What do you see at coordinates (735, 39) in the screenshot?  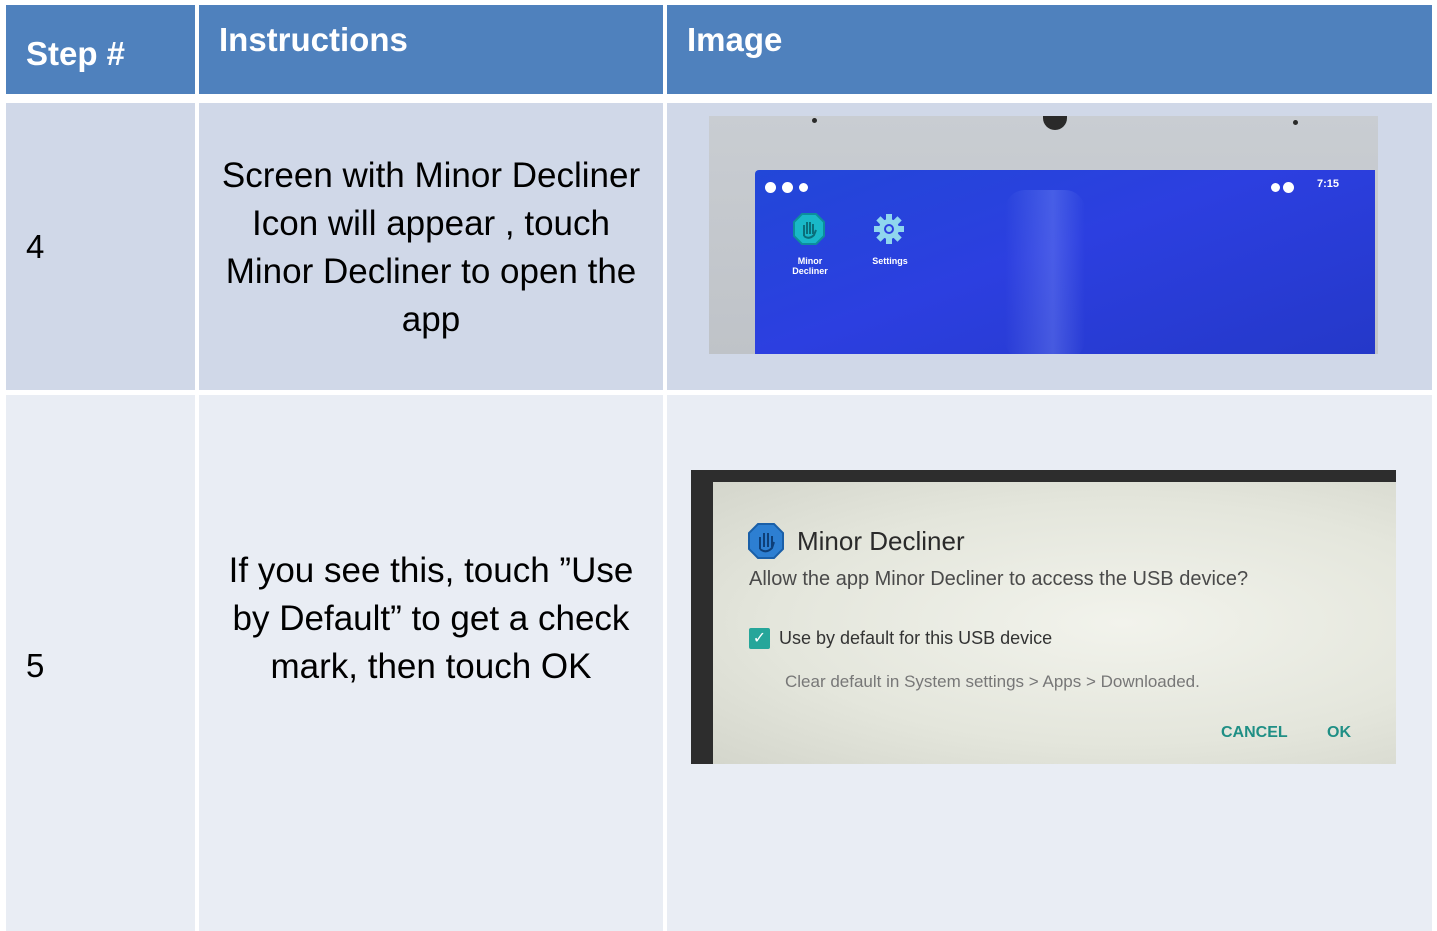 I see `header-image-label: Image` at bounding box center [735, 39].